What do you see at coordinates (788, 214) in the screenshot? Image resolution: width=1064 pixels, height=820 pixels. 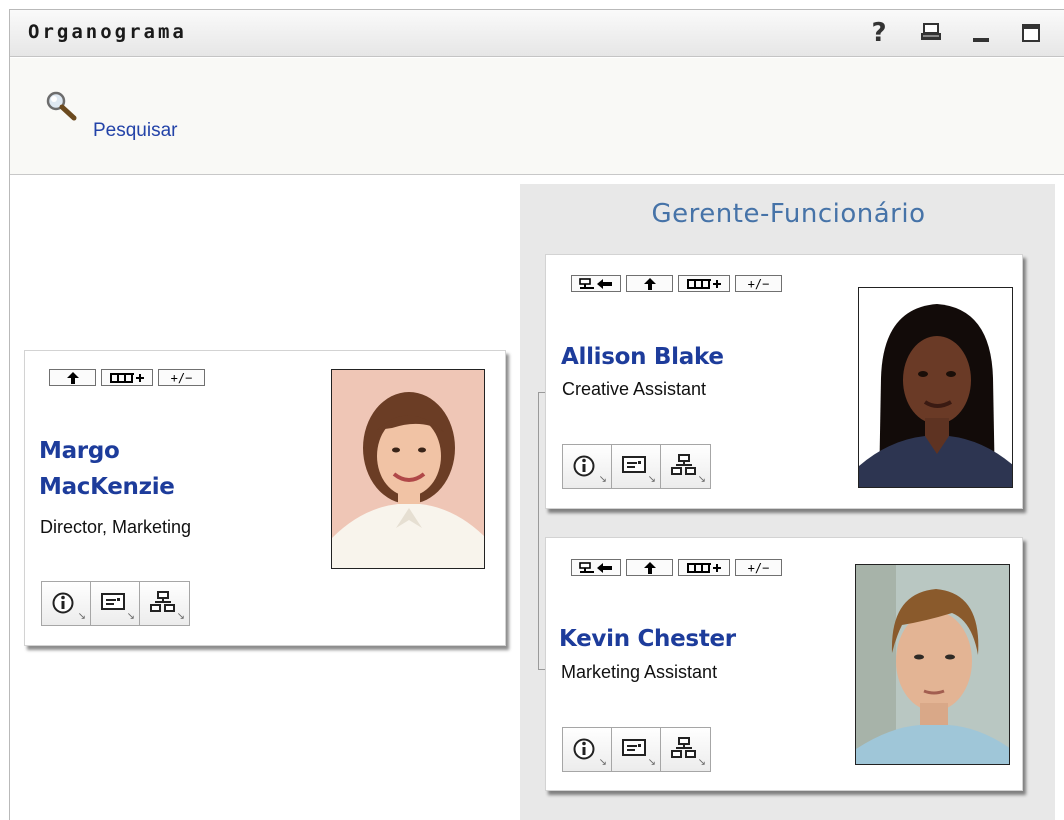 I see `group-title: Gerente-Funcionário` at bounding box center [788, 214].